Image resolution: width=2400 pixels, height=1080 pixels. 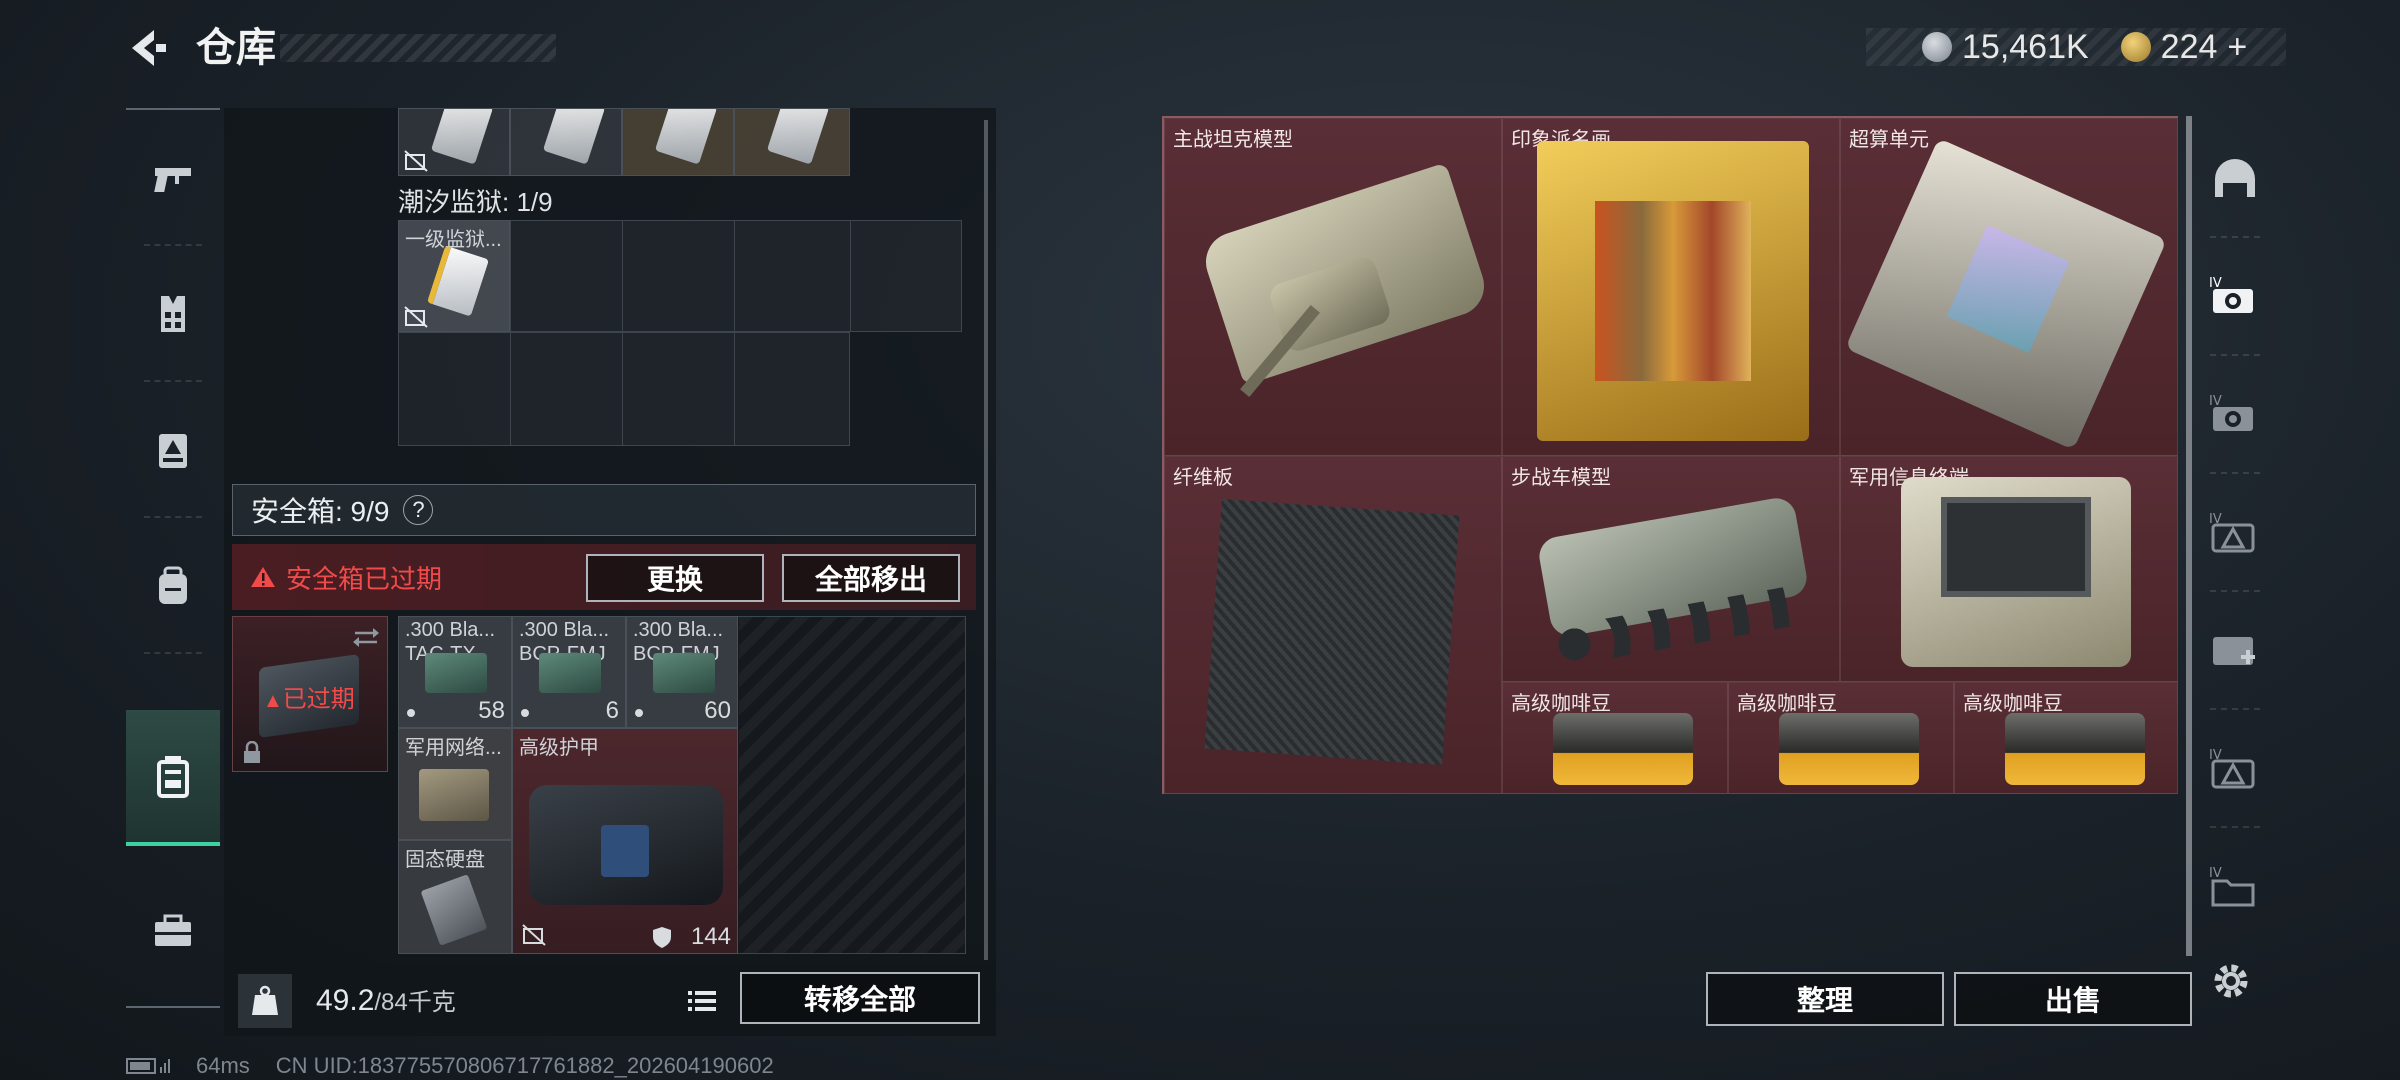 I want to click on stash-scrollbar, so click(x=2189, y=536).